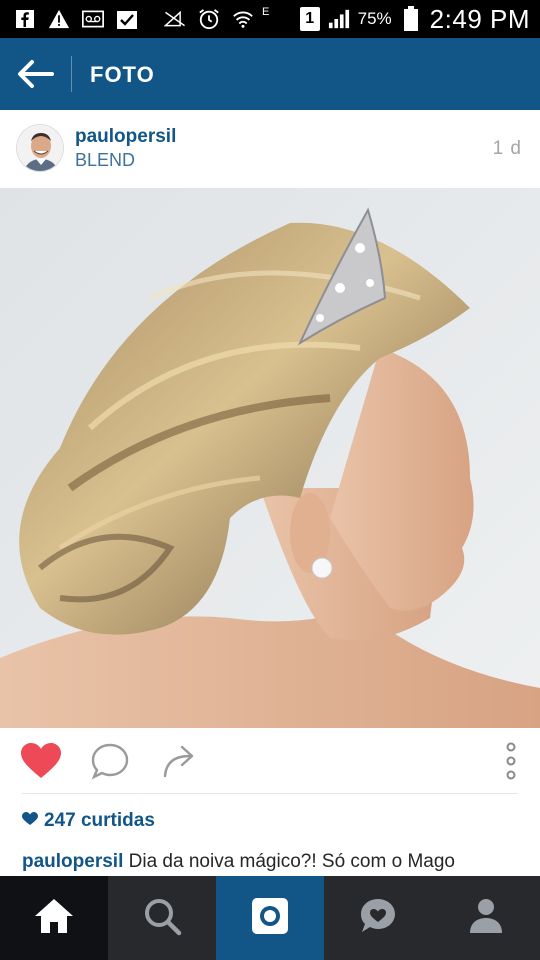  I want to click on profile-icon, so click(486, 918).